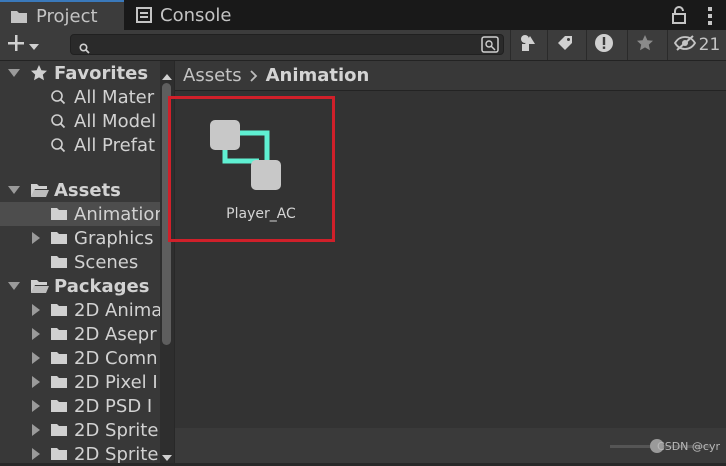 The height and width of the screenshot is (466, 726). I want to click on tree-item-animation: Animation, so click(80, 214).